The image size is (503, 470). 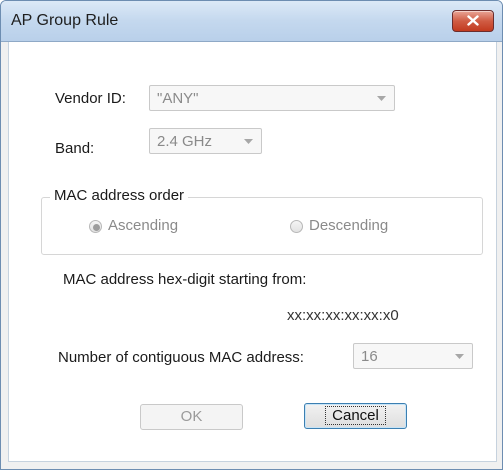 I want to click on contiguous-count-label: Number of contiguous MAC address:, so click(x=181, y=357).